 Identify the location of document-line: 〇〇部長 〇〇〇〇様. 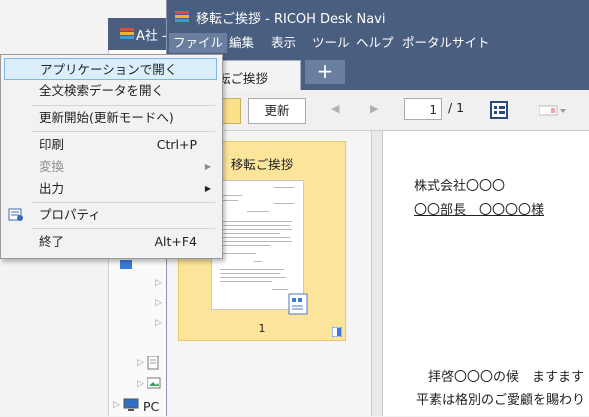
(479, 210).